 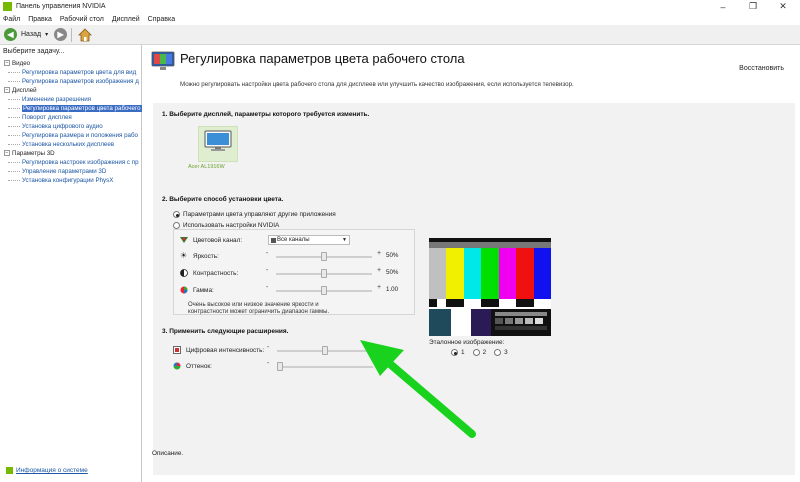 What do you see at coordinates (61, 6) in the screenshot?
I see `window-title: Панель управления NVIDIA` at bounding box center [61, 6].